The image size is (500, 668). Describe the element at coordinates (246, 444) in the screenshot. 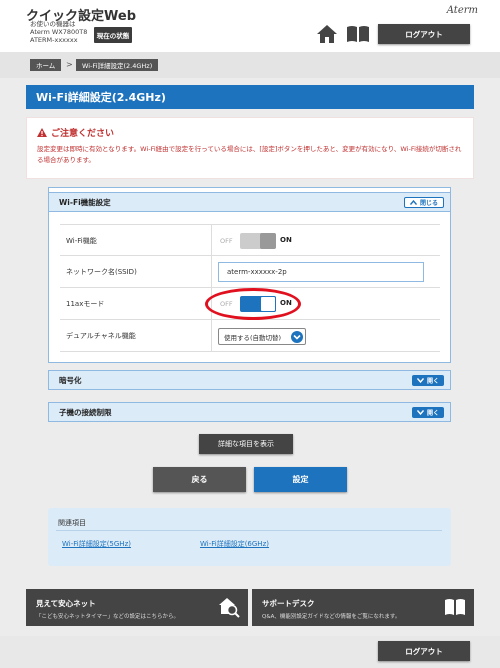

I see `show-details-button: 詳細な項目を表示` at that location.